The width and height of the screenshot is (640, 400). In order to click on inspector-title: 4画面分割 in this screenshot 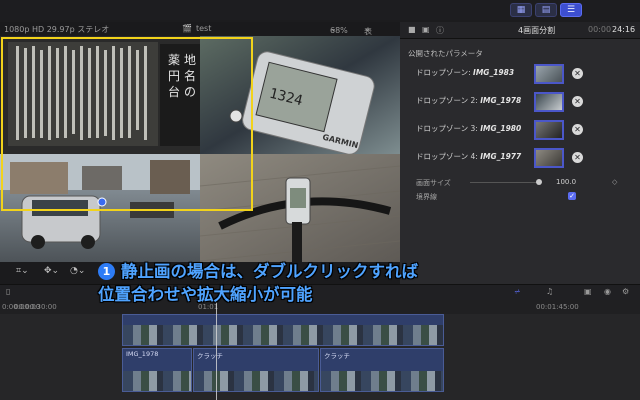, I will do `click(537, 30)`.